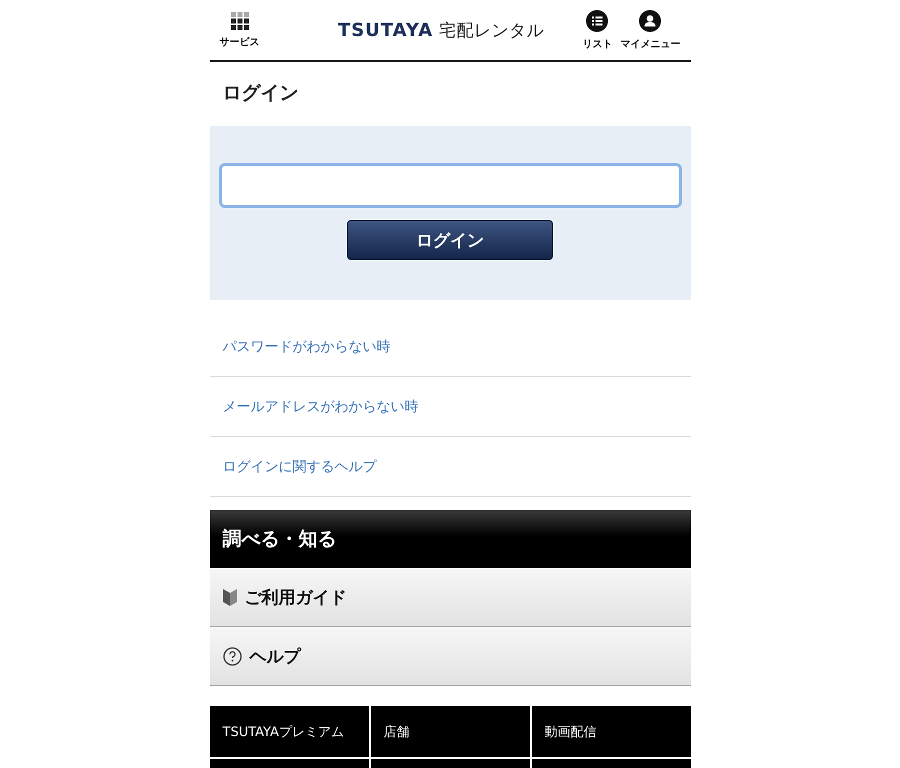  Describe the element at coordinates (229, 597) in the screenshot. I see `leaf-mark-icon` at that location.